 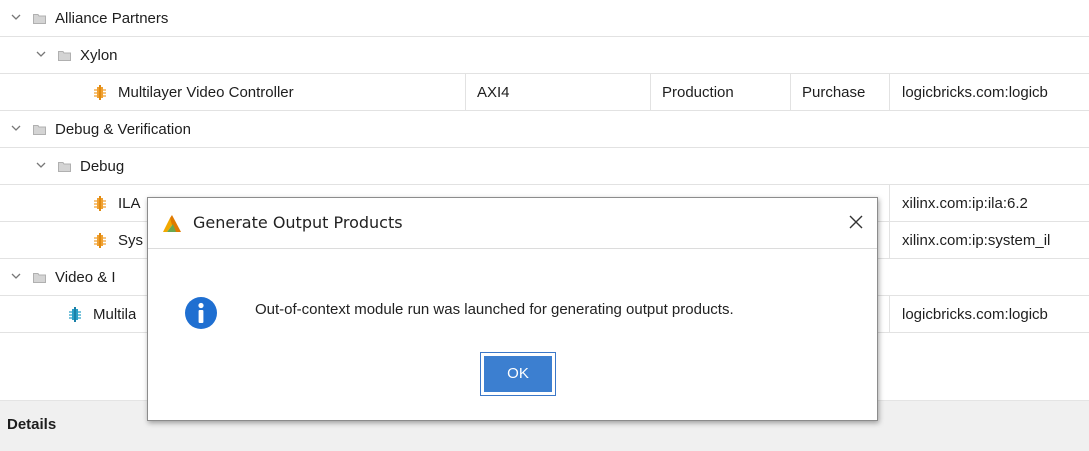 What do you see at coordinates (131, 240) in the screenshot?
I see `ip-name: Sys` at bounding box center [131, 240].